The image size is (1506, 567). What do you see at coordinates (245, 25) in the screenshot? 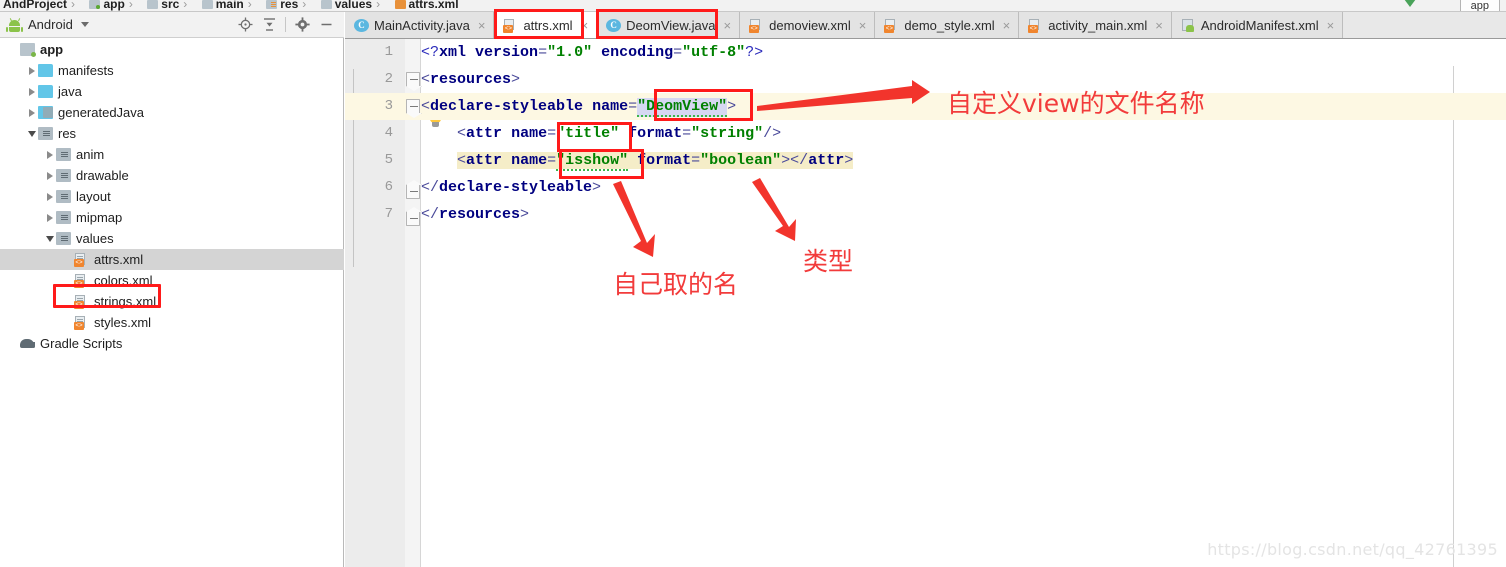
I see `locate-target-icon` at bounding box center [245, 25].